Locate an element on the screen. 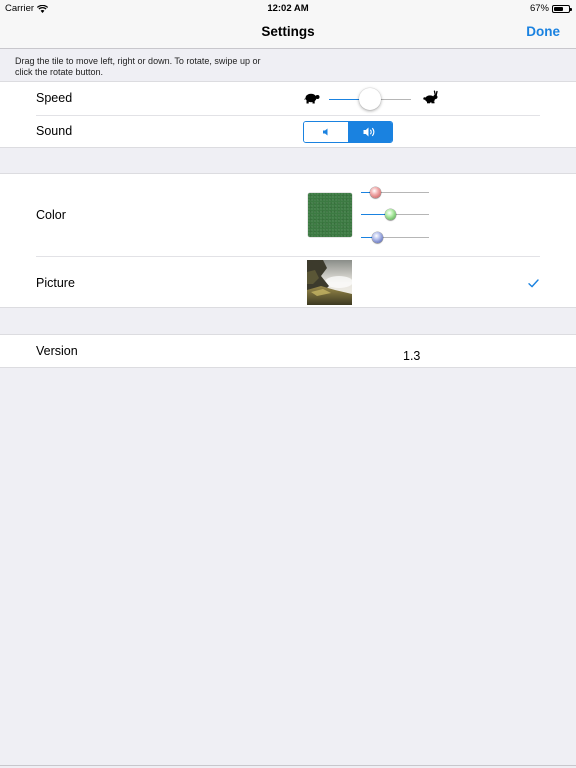 The height and width of the screenshot is (768, 576). battery-percent: 67% is located at coordinates (539, 8).